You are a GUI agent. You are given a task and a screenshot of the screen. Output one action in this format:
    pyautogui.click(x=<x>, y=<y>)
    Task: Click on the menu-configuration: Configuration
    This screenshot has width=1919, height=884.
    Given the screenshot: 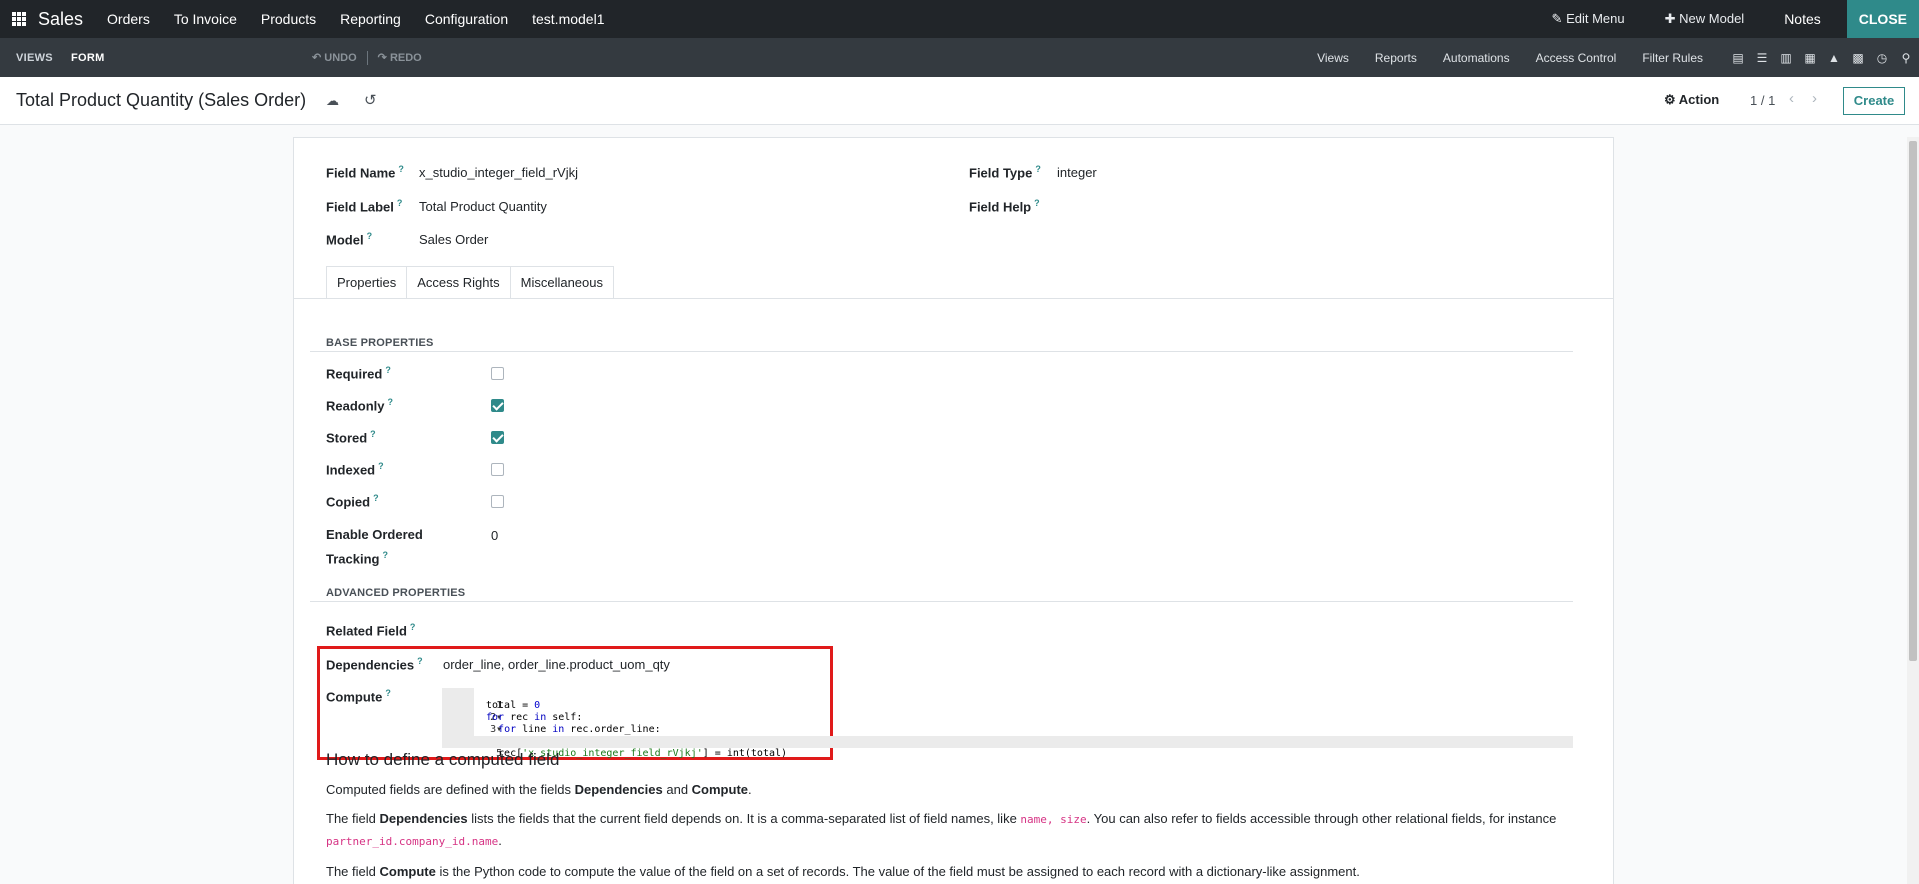 What is the action you would take?
    pyautogui.click(x=466, y=19)
    